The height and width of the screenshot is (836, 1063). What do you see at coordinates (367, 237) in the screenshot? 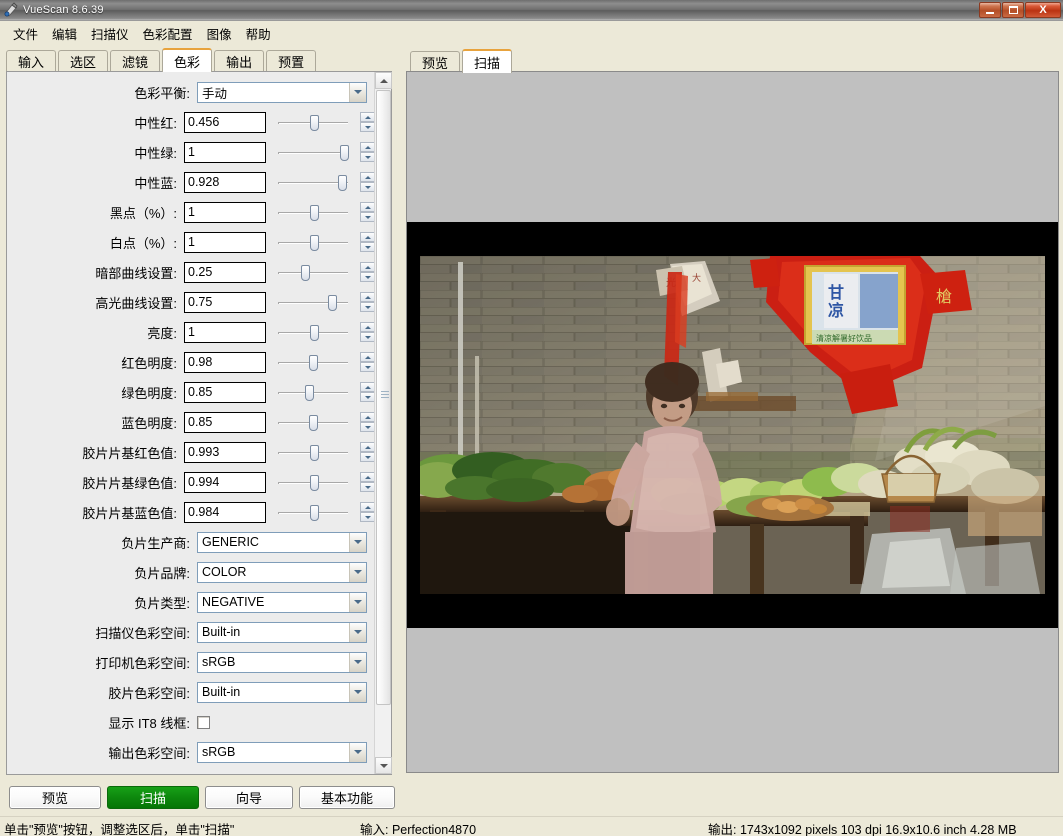
I see `spinner-up-white-point` at bounding box center [367, 237].